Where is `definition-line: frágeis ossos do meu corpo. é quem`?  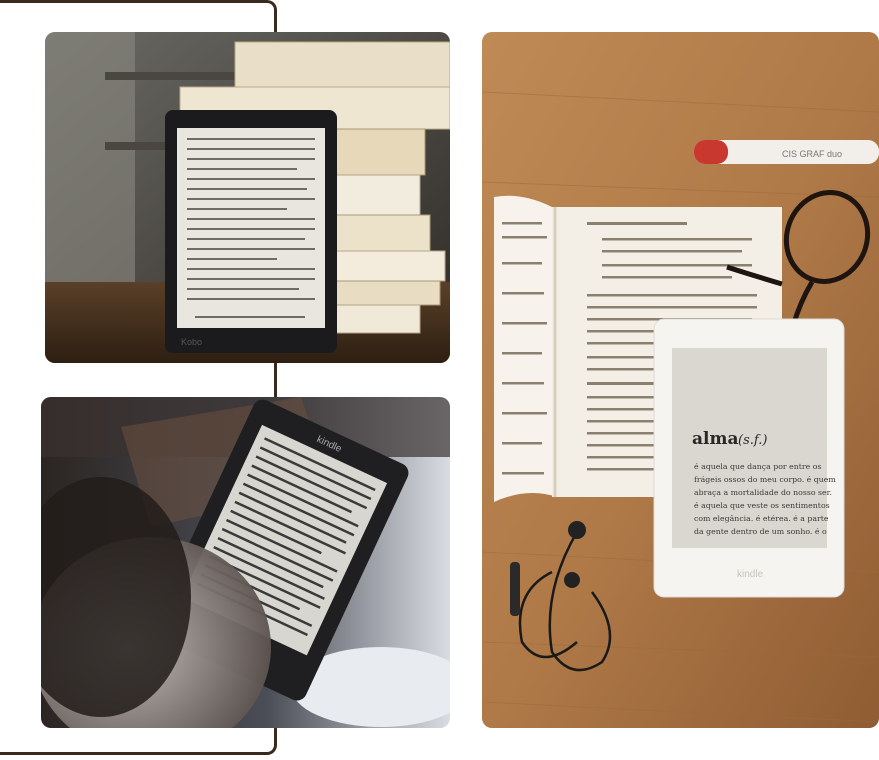
definition-line: frágeis ossos do meu corpo. é quem is located at coordinates (765, 479).